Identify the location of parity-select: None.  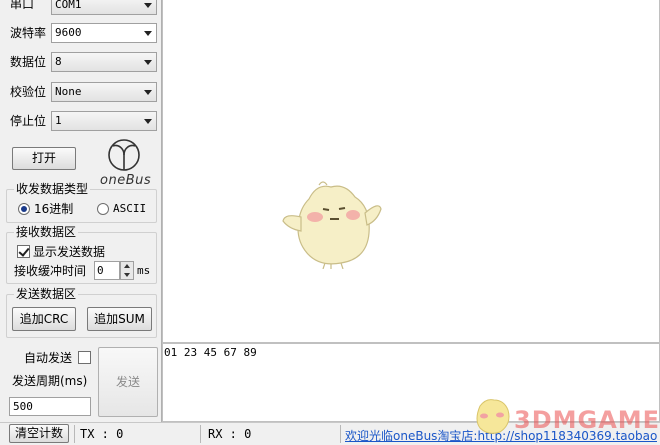
(104, 92).